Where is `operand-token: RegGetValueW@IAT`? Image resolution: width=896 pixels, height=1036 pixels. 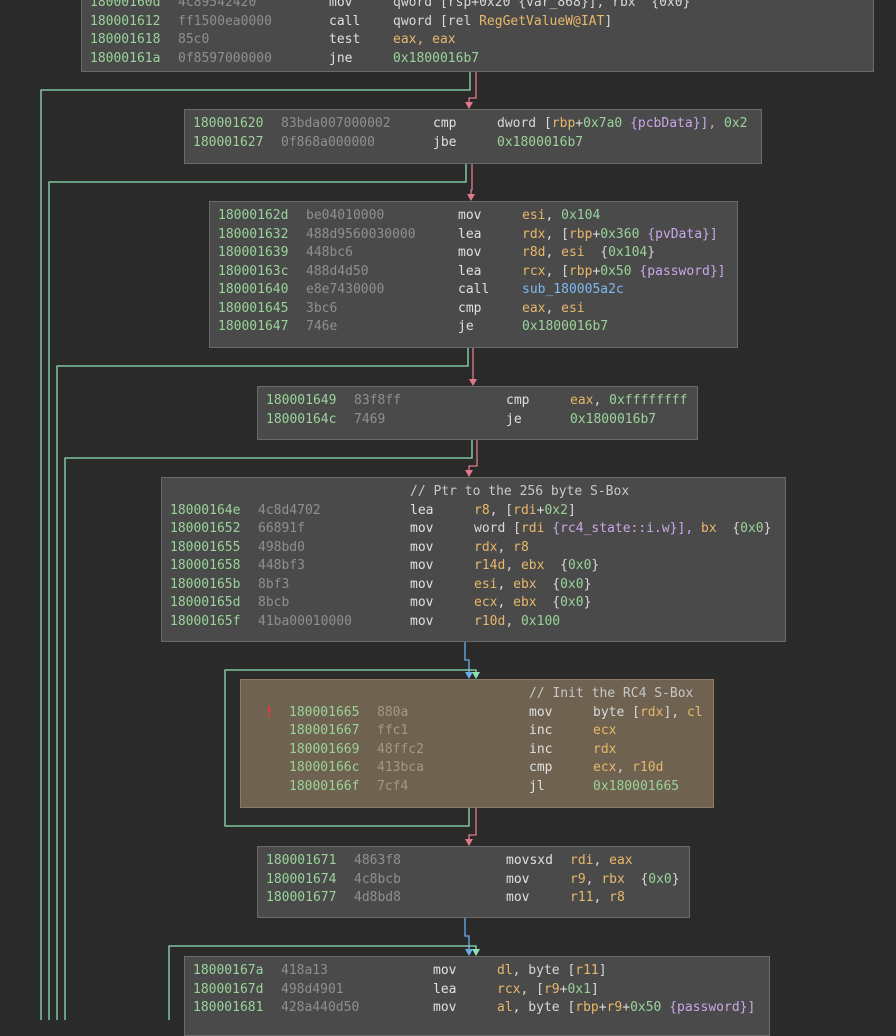
operand-token: RegGetValueW@IAT is located at coordinates (541, 21).